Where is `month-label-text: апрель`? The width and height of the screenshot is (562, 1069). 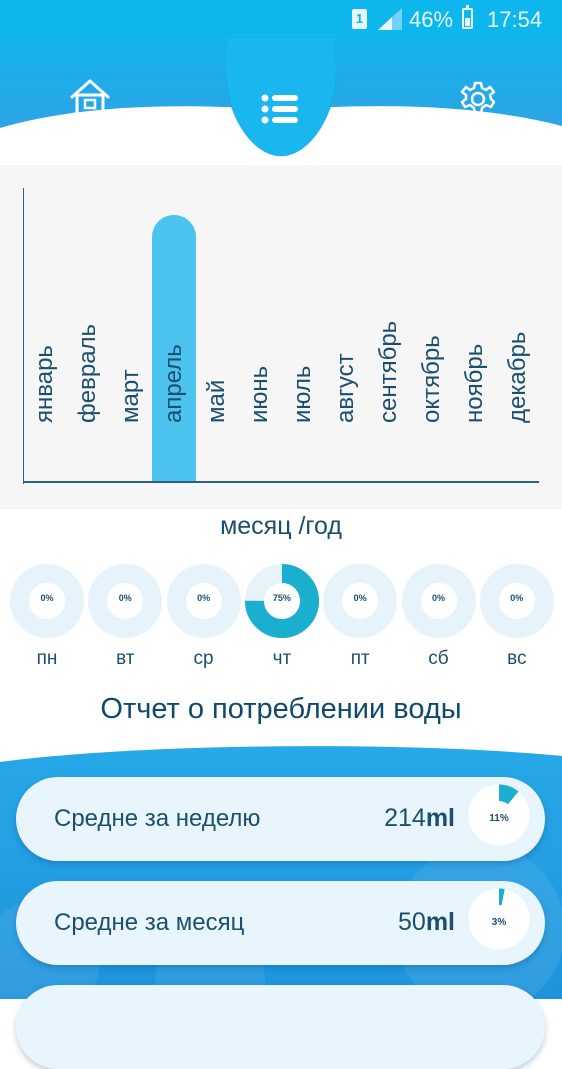 month-label-text: апрель is located at coordinates (173, 383).